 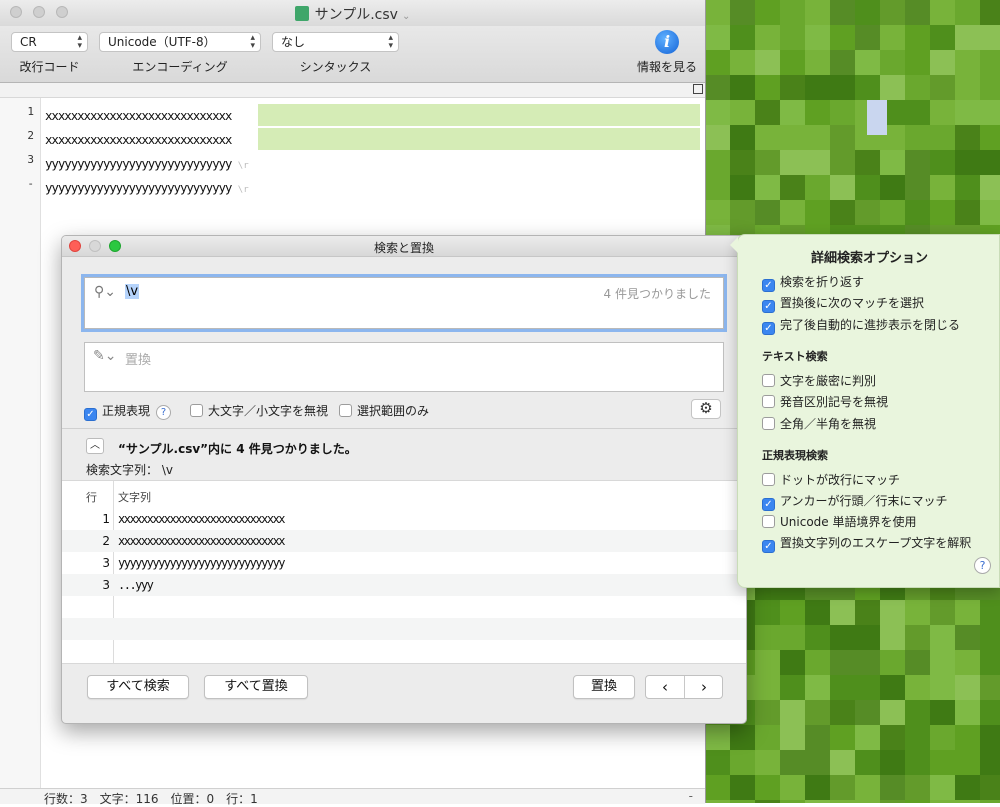 I want to click on split-view-icon, so click(x=698, y=89).